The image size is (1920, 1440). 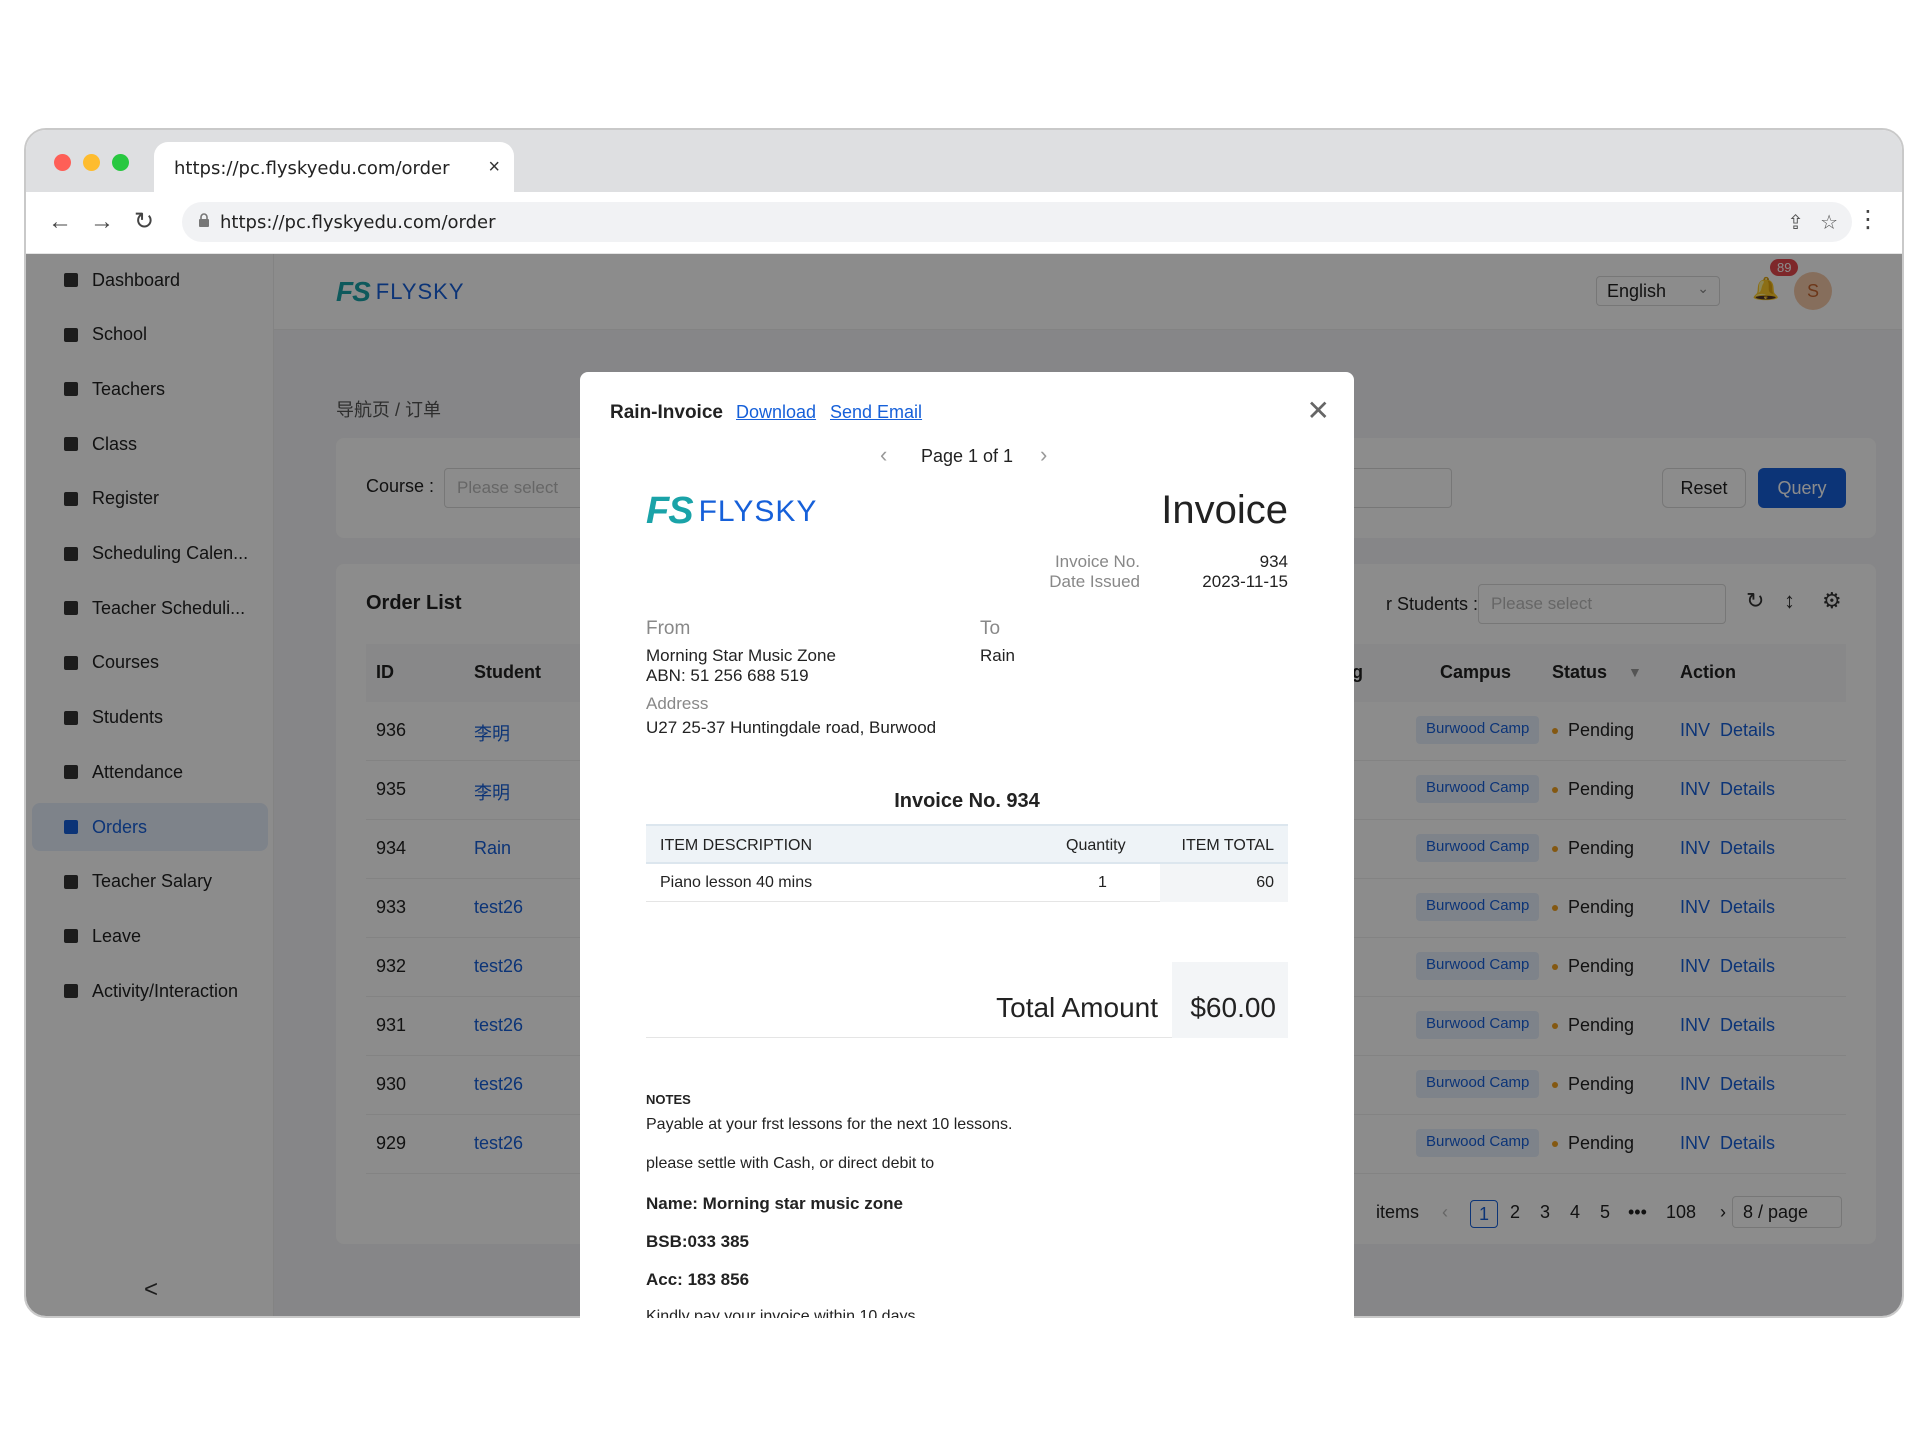 What do you see at coordinates (1868, 220) in the screenshot?
I see `browser-menu-icon: ⋮` at bounding box center [1868, 220].